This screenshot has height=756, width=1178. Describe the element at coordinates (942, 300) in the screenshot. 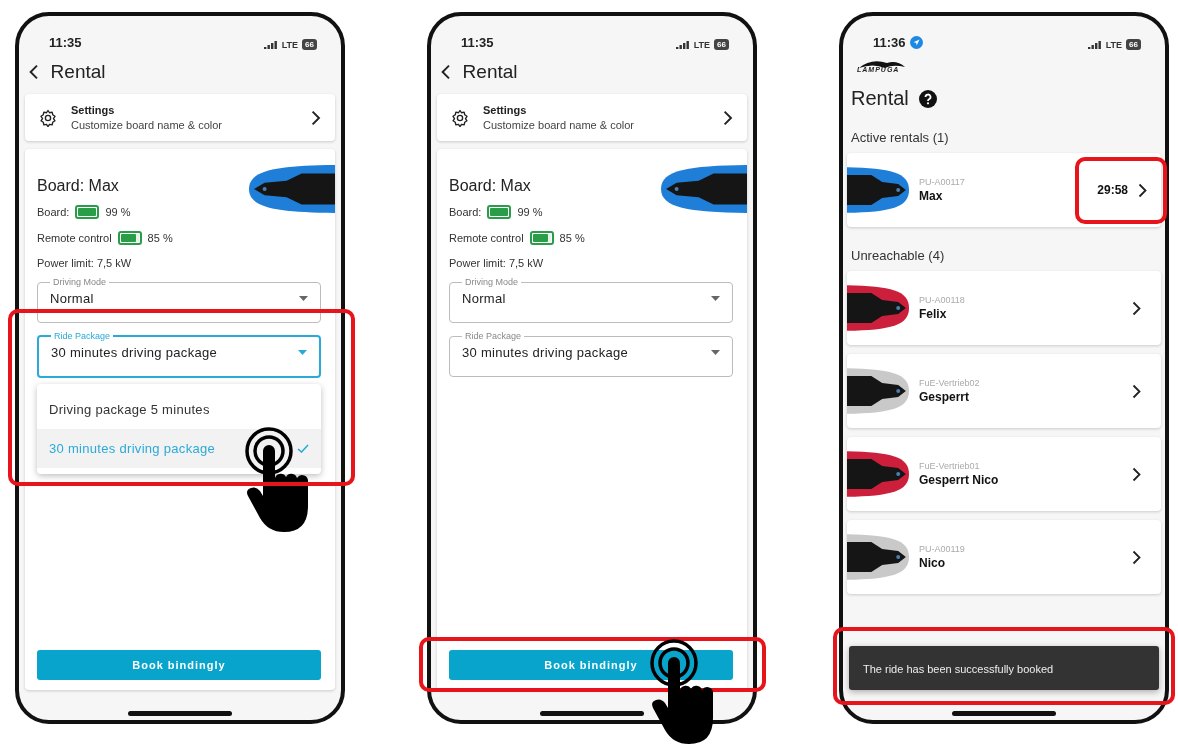

I see `board-id: PU-A00118` at that location.